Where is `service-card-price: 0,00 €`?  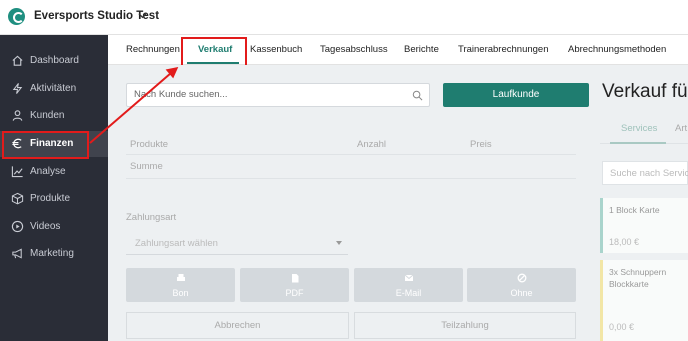 service-card-price: 0,00 € is located at coordinates (622, 327).